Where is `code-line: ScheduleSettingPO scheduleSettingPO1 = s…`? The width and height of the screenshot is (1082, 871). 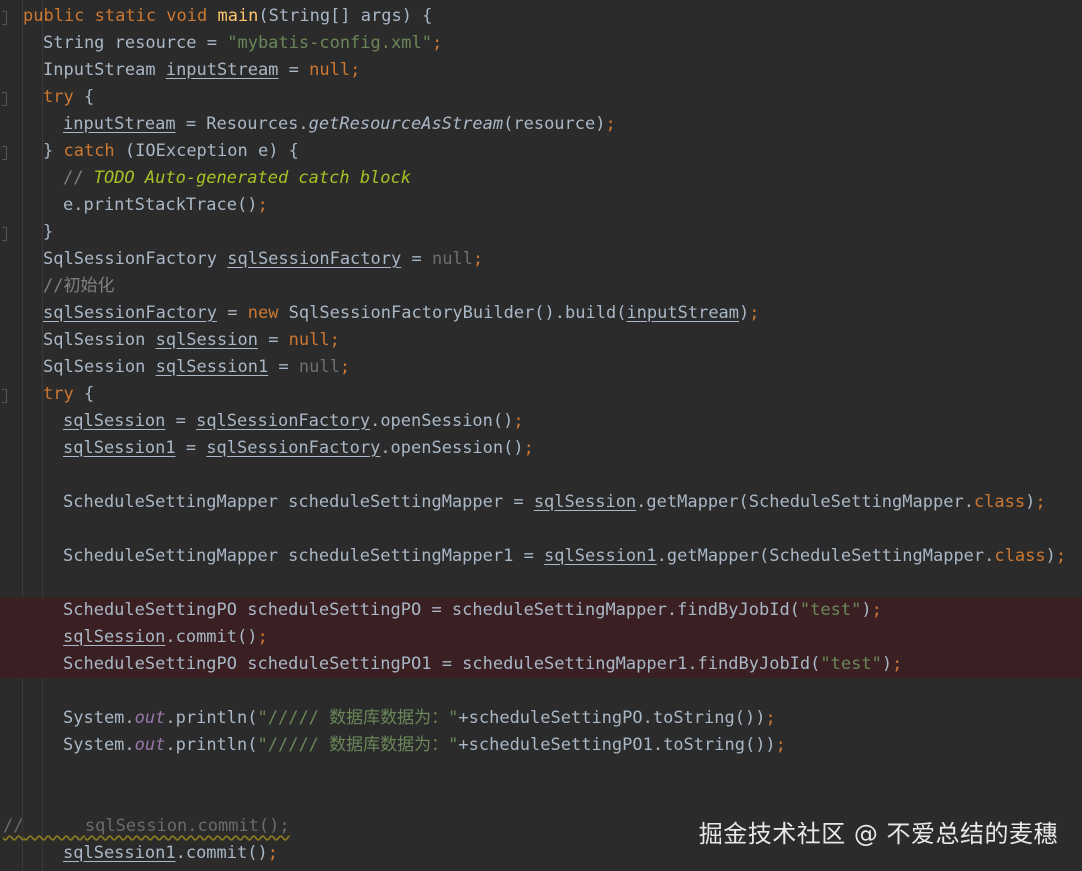
code-line: ScheduleSettingPO scheduleSettingPO1 = s… is located at coordinates (482, 664).